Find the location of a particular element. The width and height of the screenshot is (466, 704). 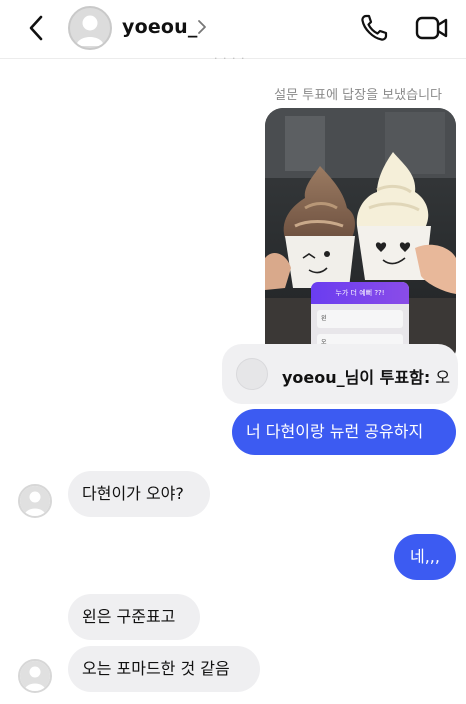

back-button is located at coordinates (37, 28).